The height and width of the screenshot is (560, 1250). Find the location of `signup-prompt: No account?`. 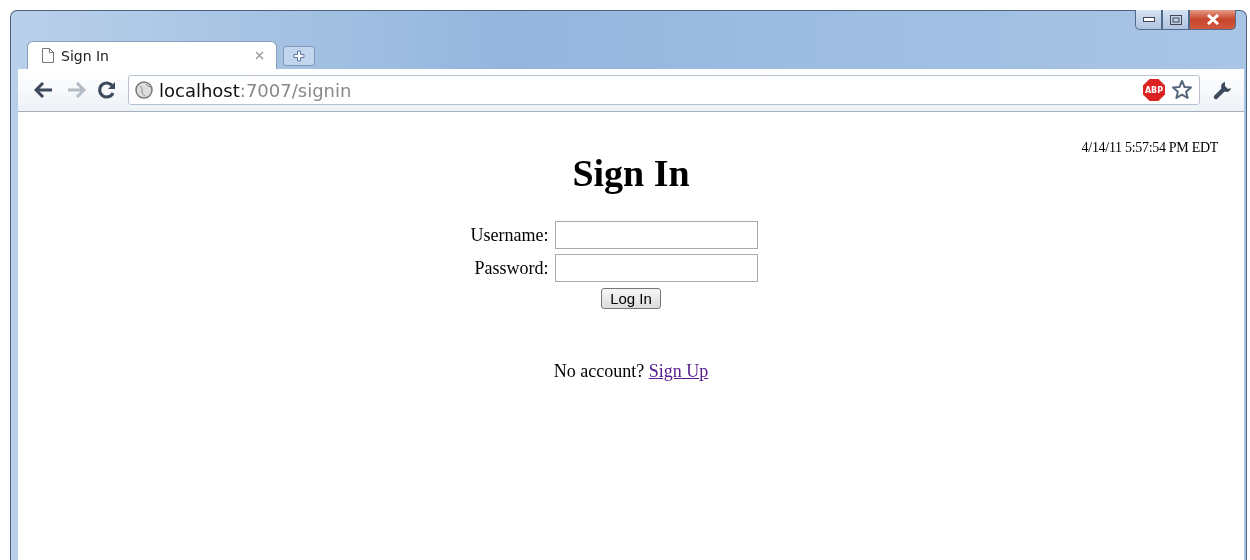

signup-prompt: No account? is located at coordinates (599, 371).